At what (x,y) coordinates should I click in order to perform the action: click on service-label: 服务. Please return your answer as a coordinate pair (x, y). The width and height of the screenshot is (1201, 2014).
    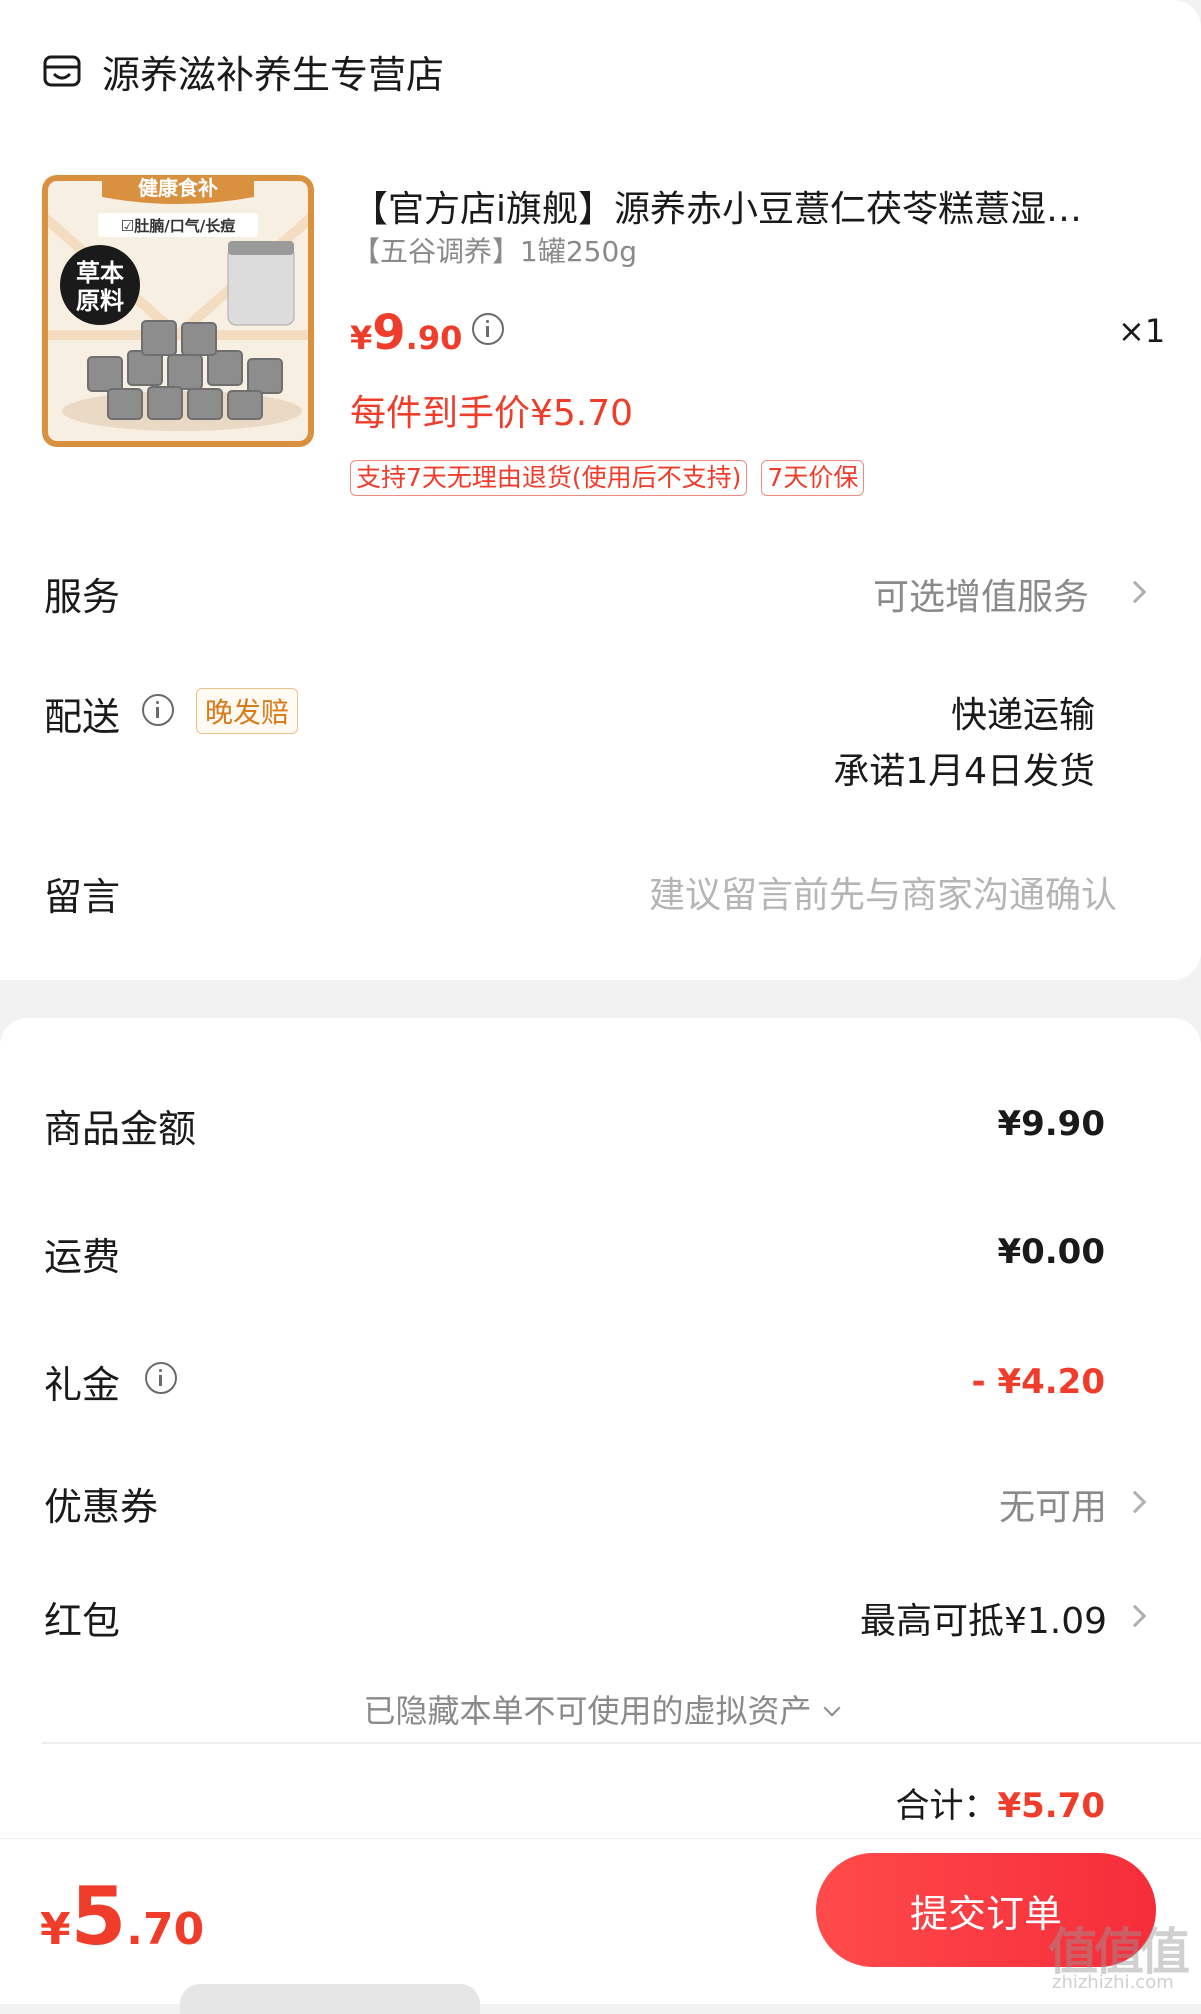
    Looking at the image, I should click on (82, 597).